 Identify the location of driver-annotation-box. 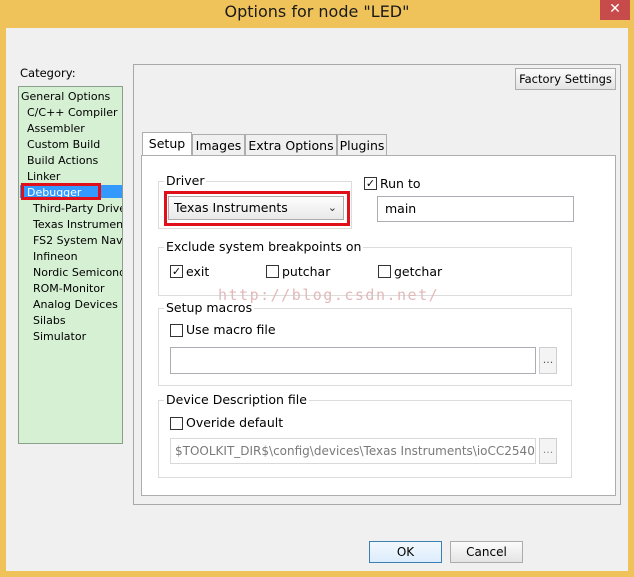
(257, 208).